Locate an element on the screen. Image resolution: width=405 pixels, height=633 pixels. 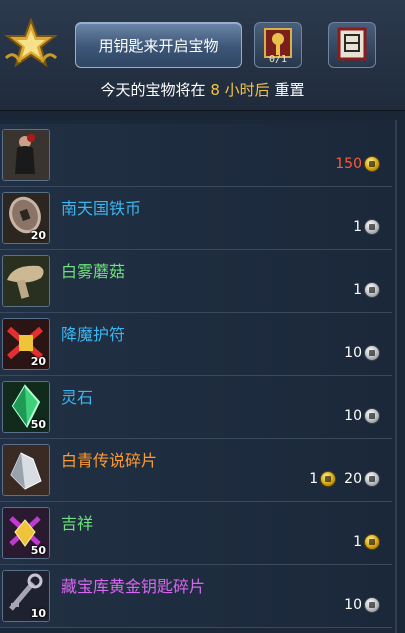
item-name: 降魔护符 is located at coordinates (93, 334).